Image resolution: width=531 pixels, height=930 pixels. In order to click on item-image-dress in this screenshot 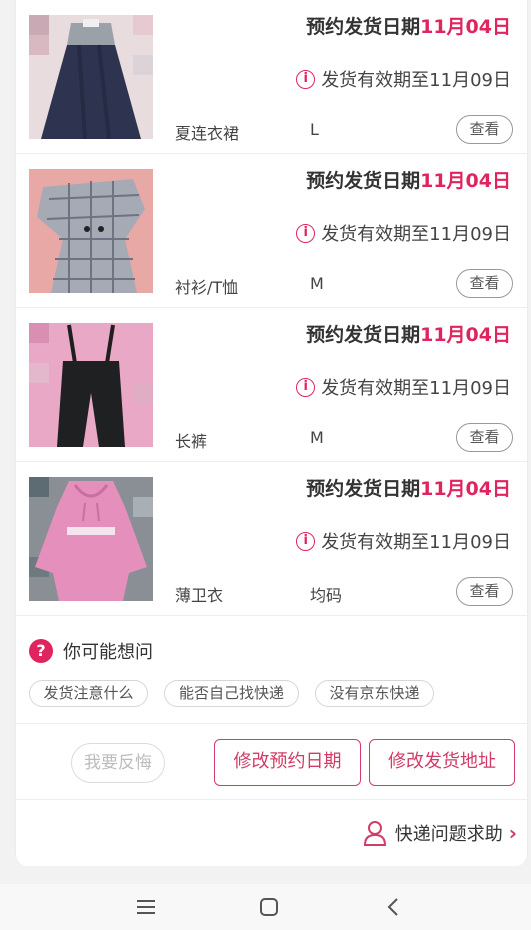, I will do `click(91, 77)`.